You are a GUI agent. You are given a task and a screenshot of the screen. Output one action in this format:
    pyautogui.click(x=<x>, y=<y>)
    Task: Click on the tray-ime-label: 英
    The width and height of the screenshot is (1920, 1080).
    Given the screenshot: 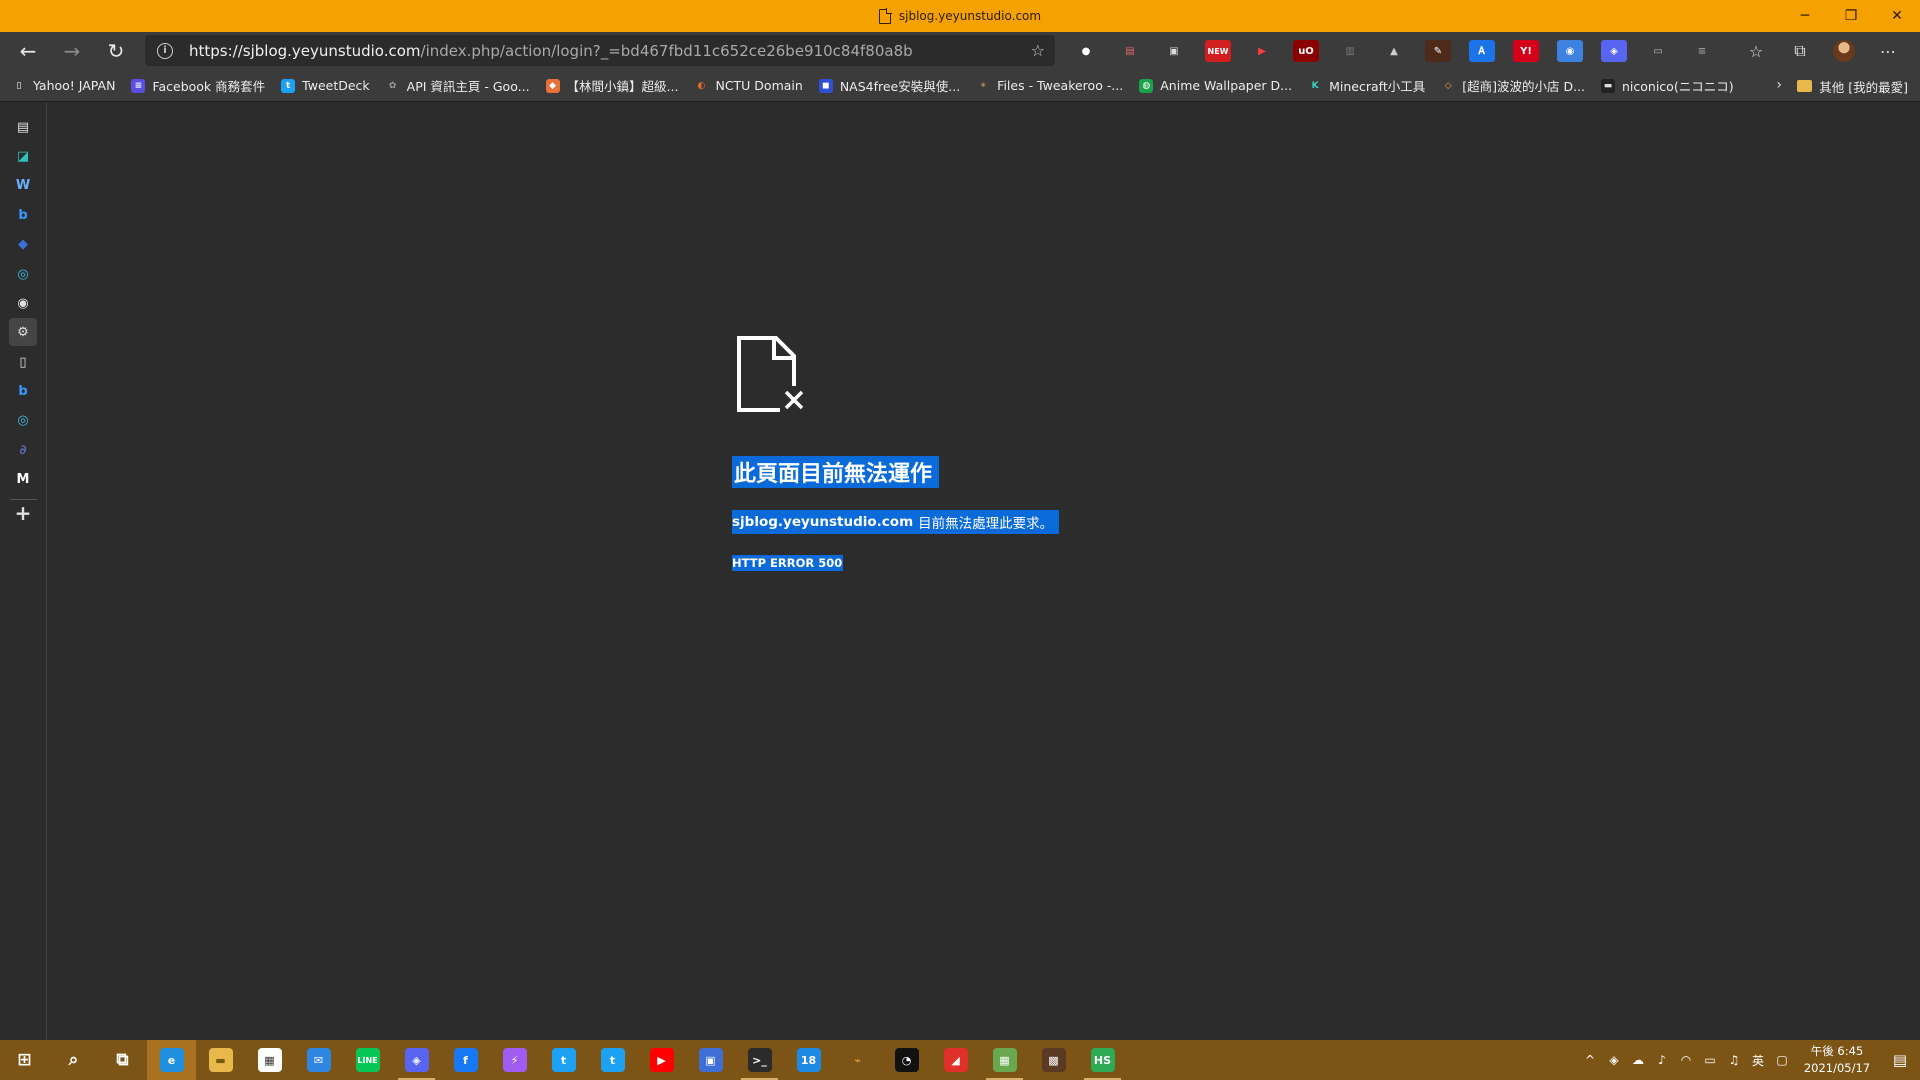 What is the action you would take?
    pyautogui.click(x=1758, y=1060)
    